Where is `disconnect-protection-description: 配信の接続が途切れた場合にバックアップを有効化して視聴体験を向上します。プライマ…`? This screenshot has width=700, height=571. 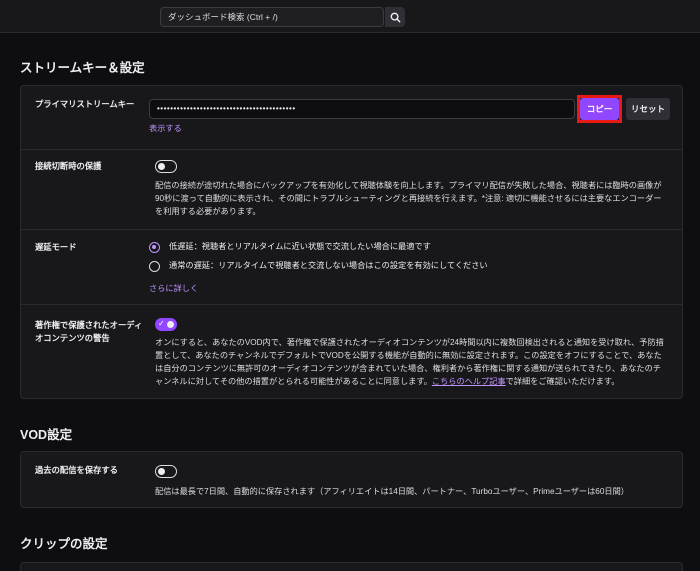 disconnect-protection-description: 配信の接続が途切れた場合にバックアップを有効化して視聴体験を向上します。プライマ… is located at coordinates (408, 198).